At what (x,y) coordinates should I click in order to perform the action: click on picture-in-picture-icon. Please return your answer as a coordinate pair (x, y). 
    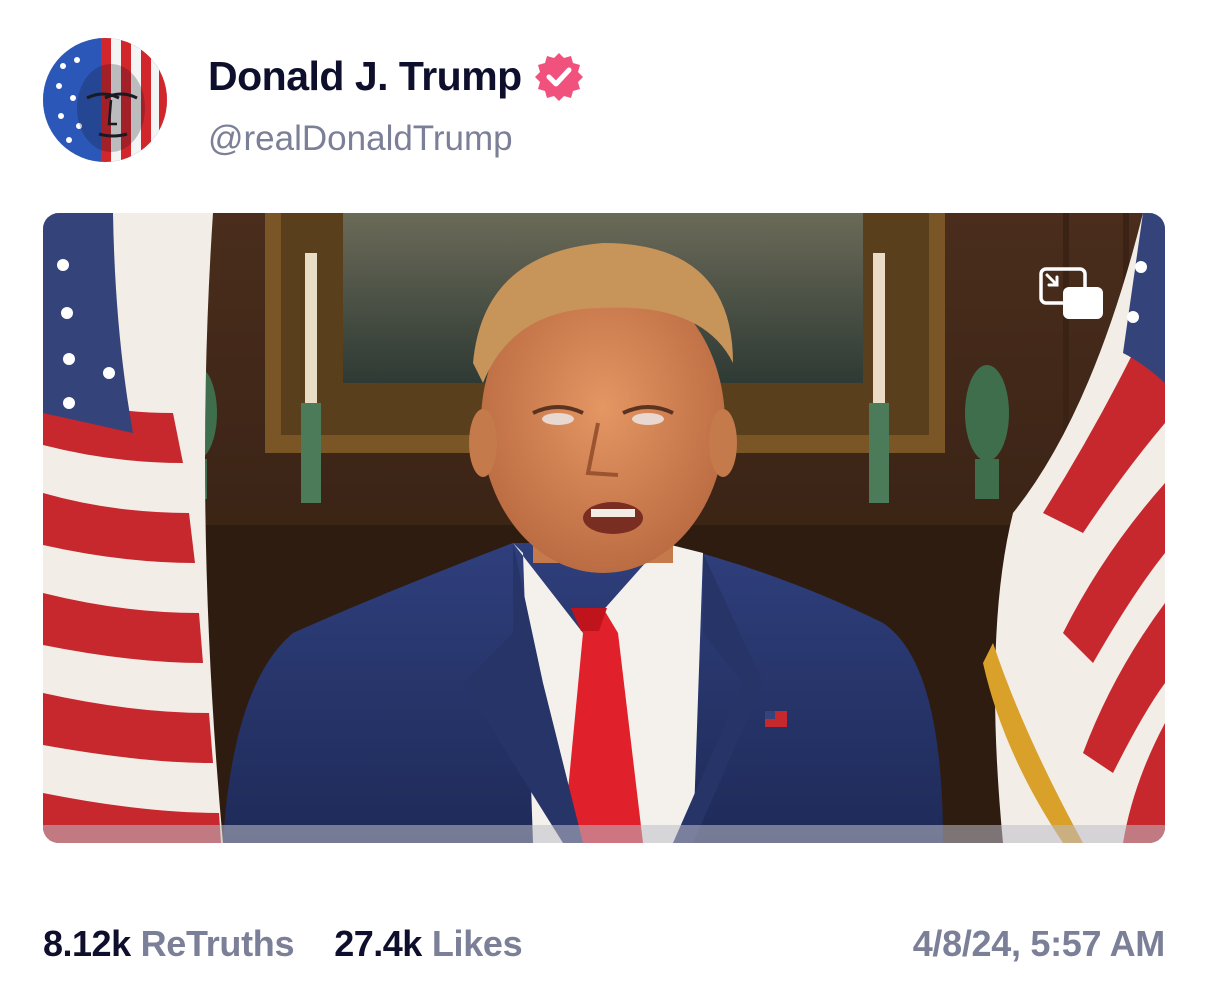
    Looking at the image, I should click on (1071, 293).